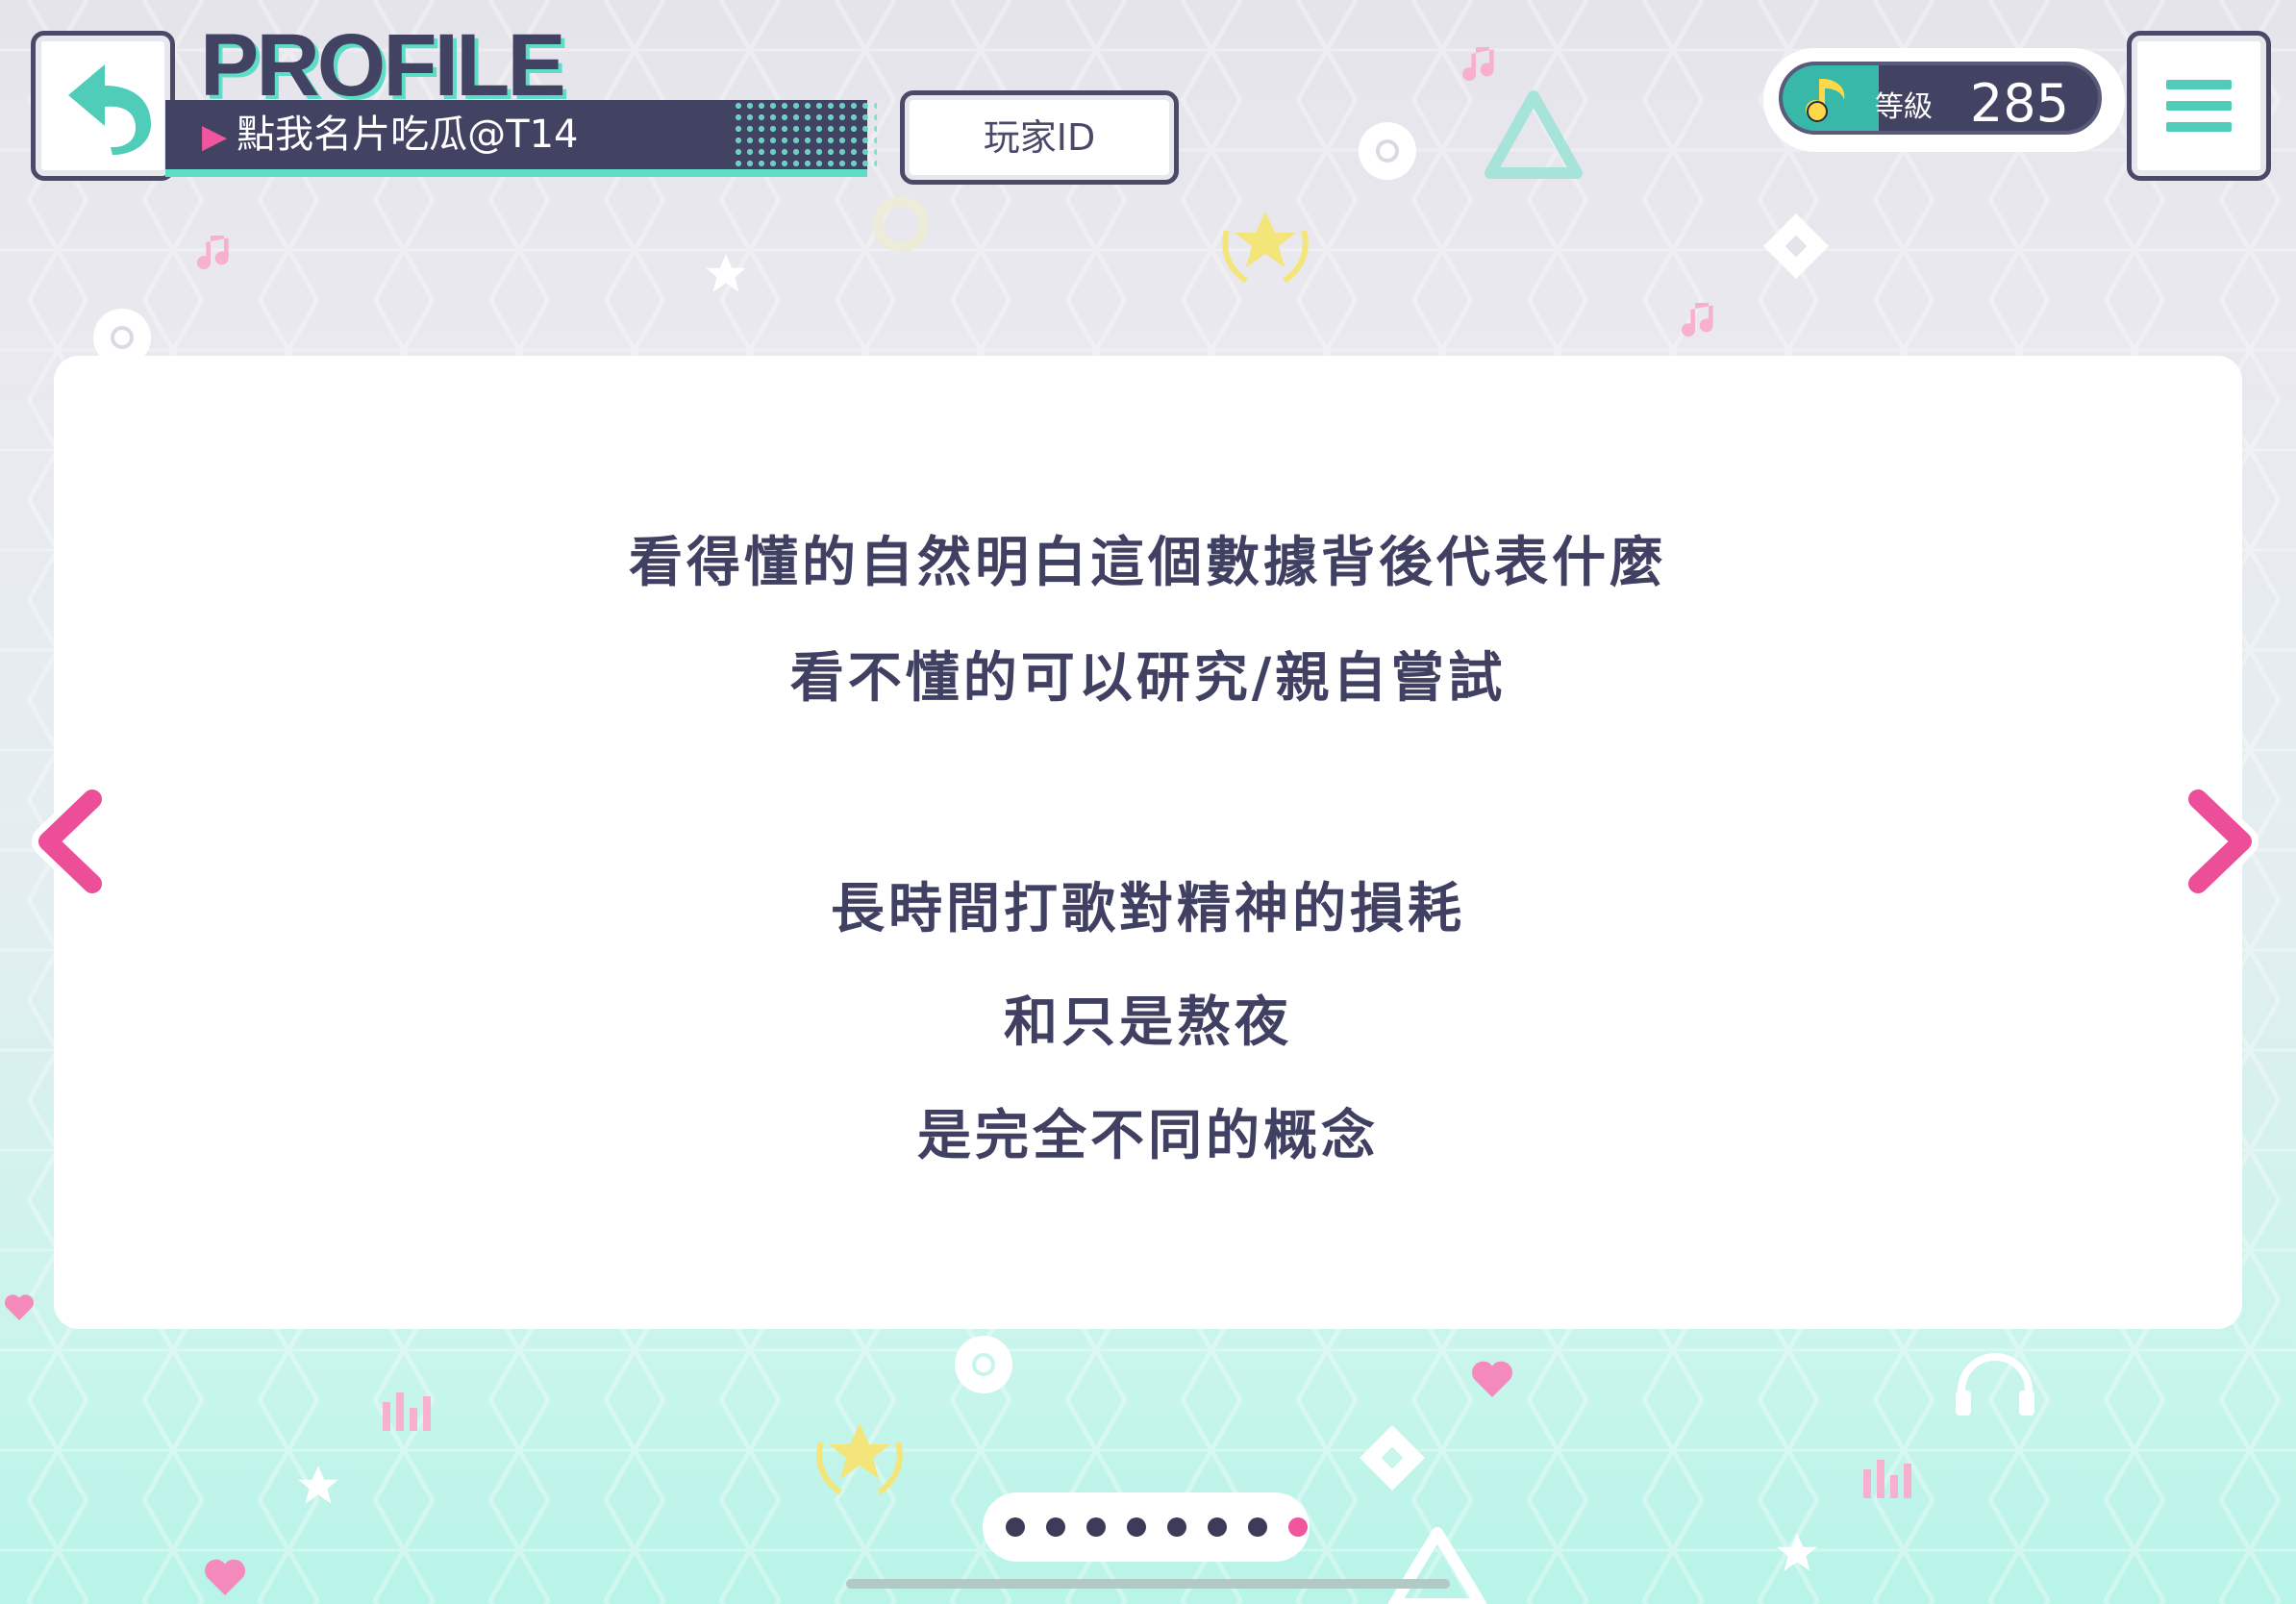 The image size is (2296, 1604). I want to click on text-line: 和只是熬夜, so click(1148, 1022).